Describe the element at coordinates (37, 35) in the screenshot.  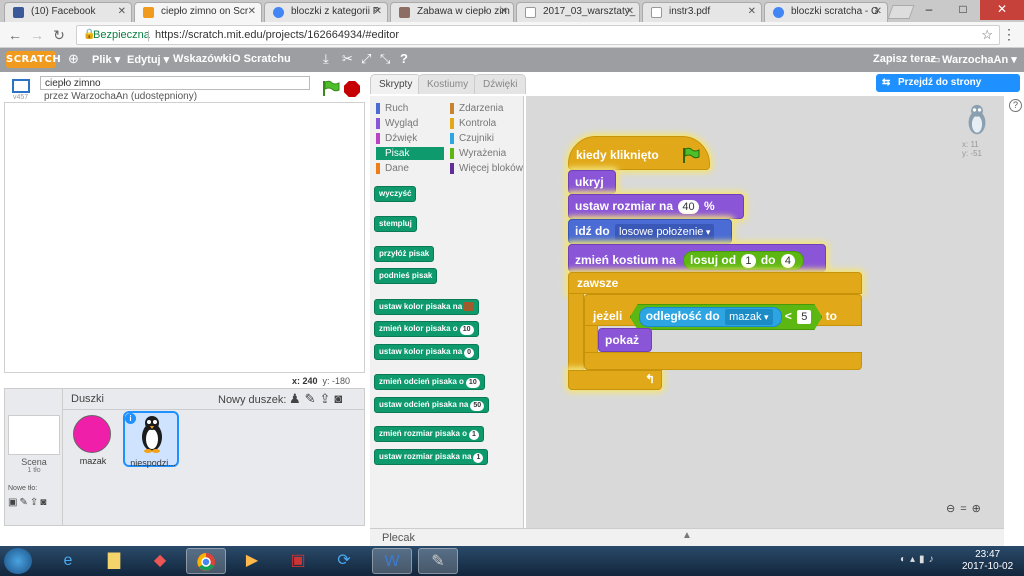
I see `forward-icon: →` at that location.